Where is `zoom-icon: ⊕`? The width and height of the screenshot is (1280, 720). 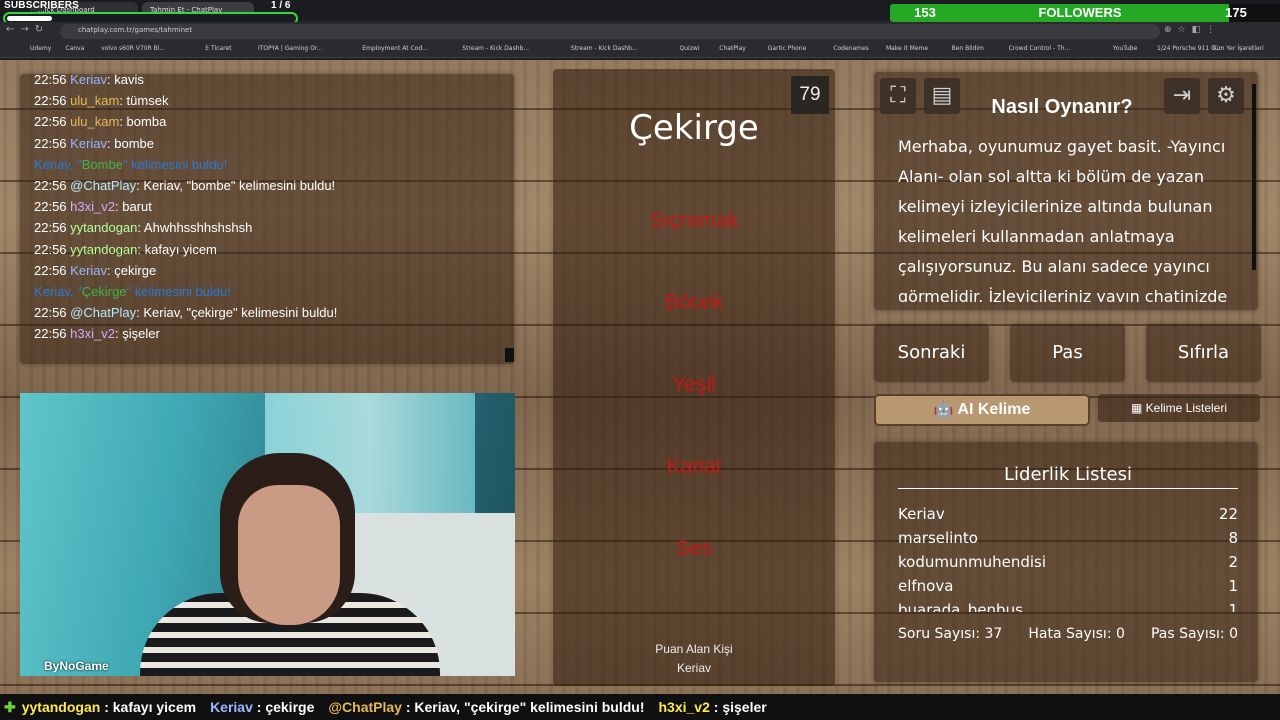
zoom-icon: ⊕ is located at coordinates (1171, 30).